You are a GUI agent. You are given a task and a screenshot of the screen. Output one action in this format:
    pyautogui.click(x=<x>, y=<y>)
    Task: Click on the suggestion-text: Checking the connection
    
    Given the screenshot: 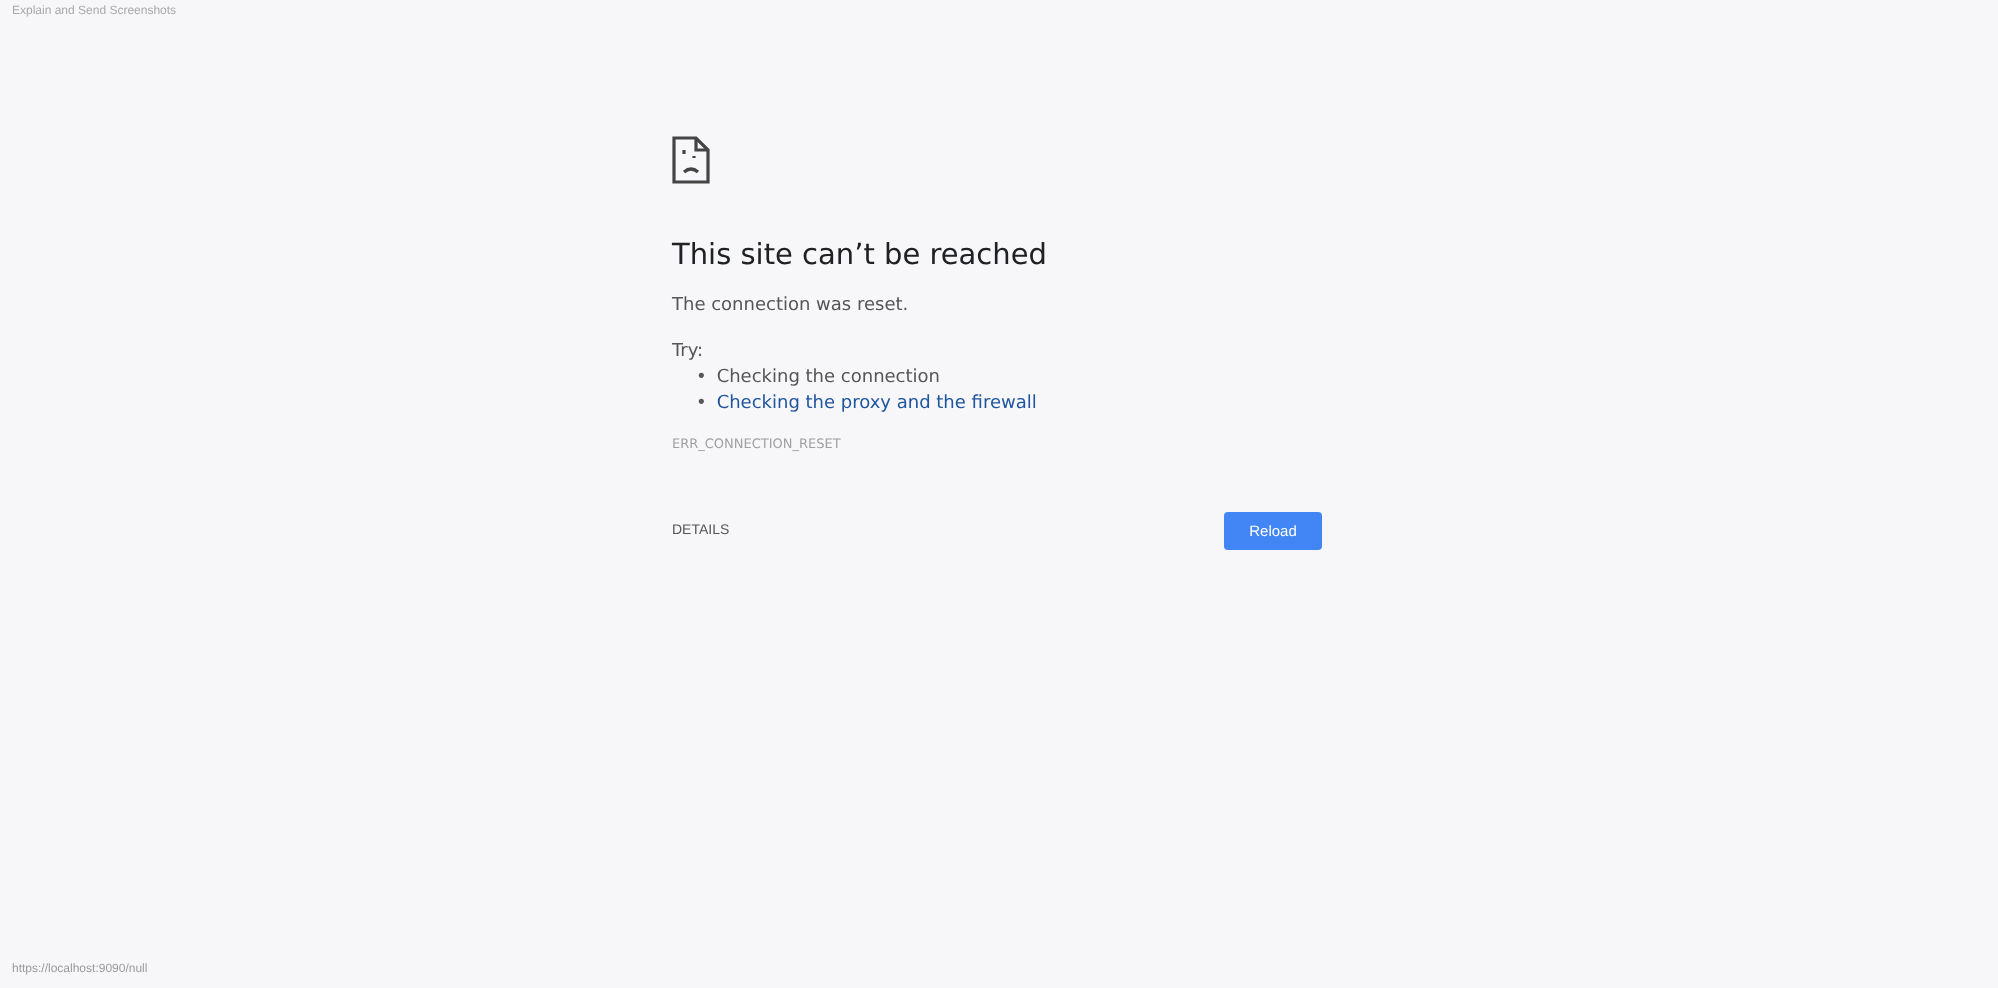 What is the action you would take?
    pyautogui.click(x=828, y=378)
    